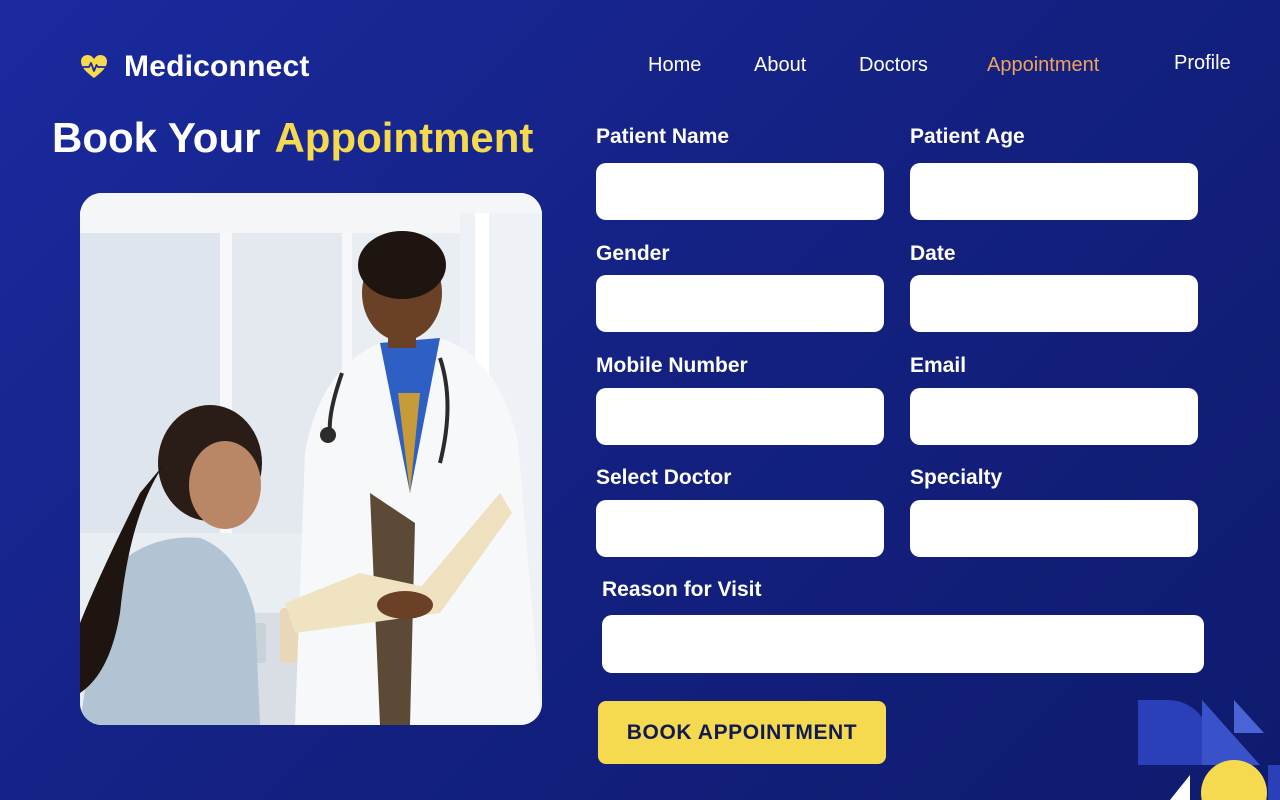 The width and height of the screenshot is (1280, 800). Describe the element at coordinates (674, 65) in the screenshot. I see `nav-home: Home` at that location.